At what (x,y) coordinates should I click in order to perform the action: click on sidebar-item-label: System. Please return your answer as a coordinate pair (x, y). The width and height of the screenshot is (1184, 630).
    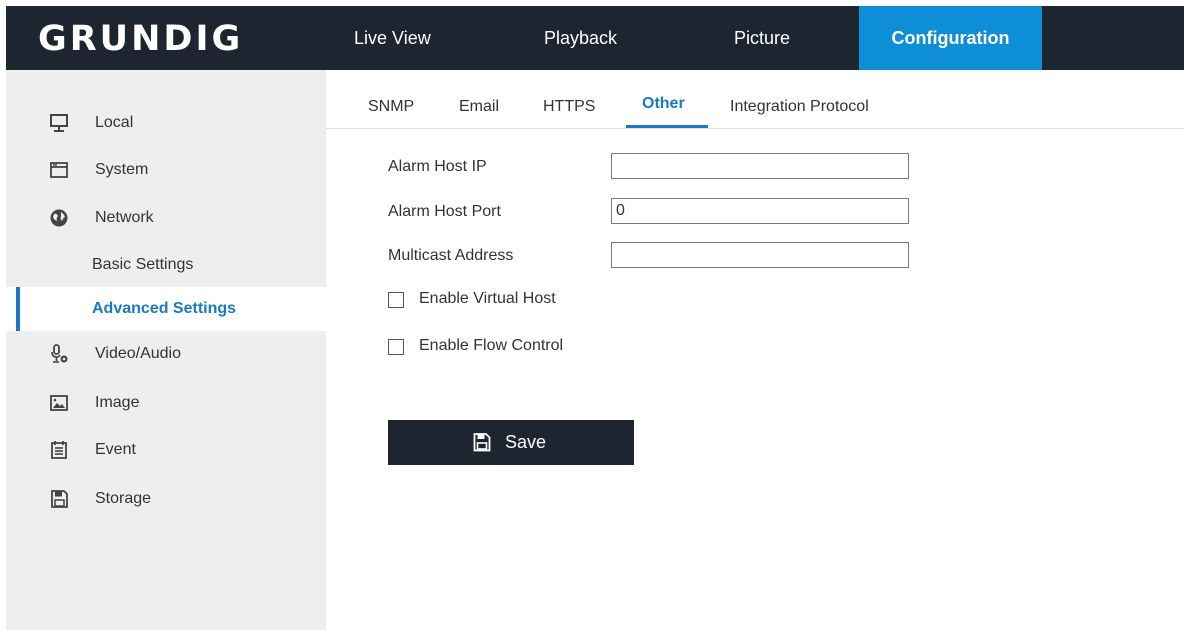
    Looking at the image, I should click on (122, 169).